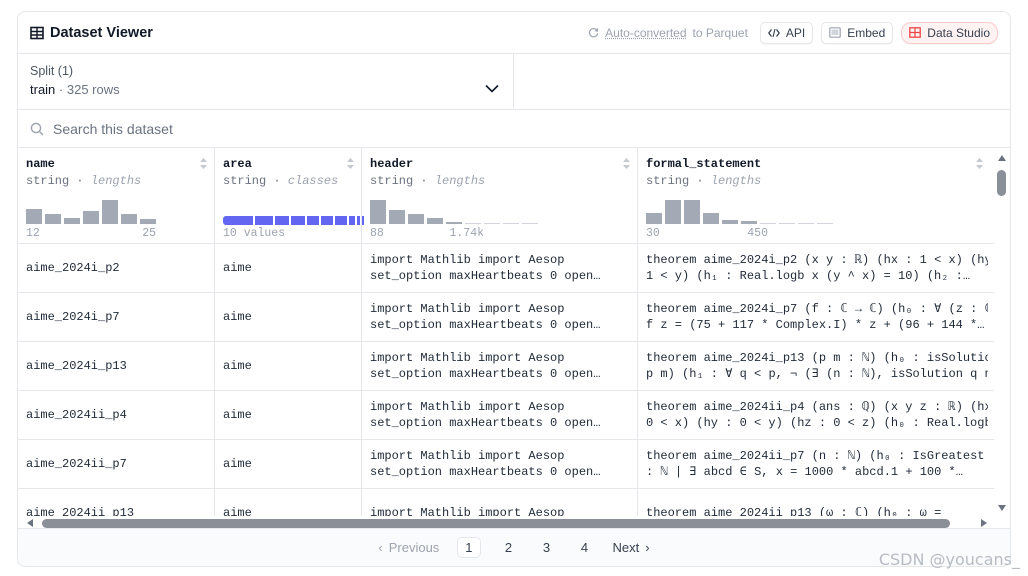 Image resolution: width=1028 pixels, height=576 pixels. I want to click on split-selector: Split (1) train · 325 rows, so click(266, 81).